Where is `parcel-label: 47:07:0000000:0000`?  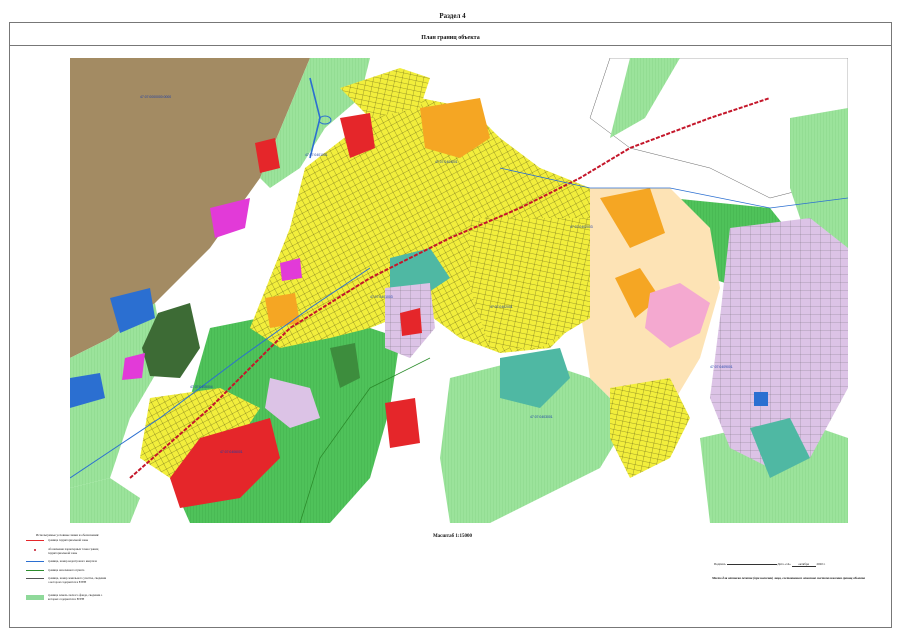
parcel-label: 47:07:0000000:0000 is located at coordinates (155, 97).